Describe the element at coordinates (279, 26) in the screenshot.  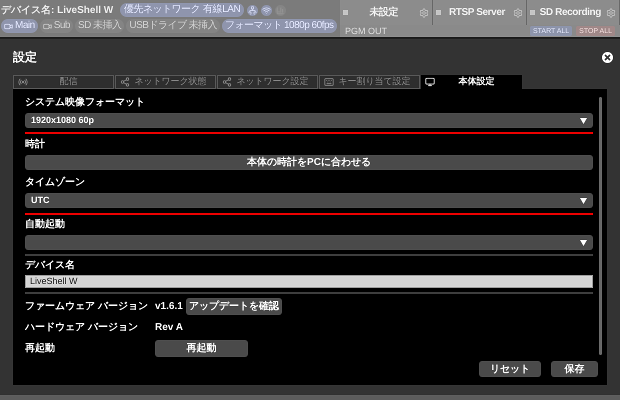
I see `status-chip: フォーマット 1080p 60fps` at that location.